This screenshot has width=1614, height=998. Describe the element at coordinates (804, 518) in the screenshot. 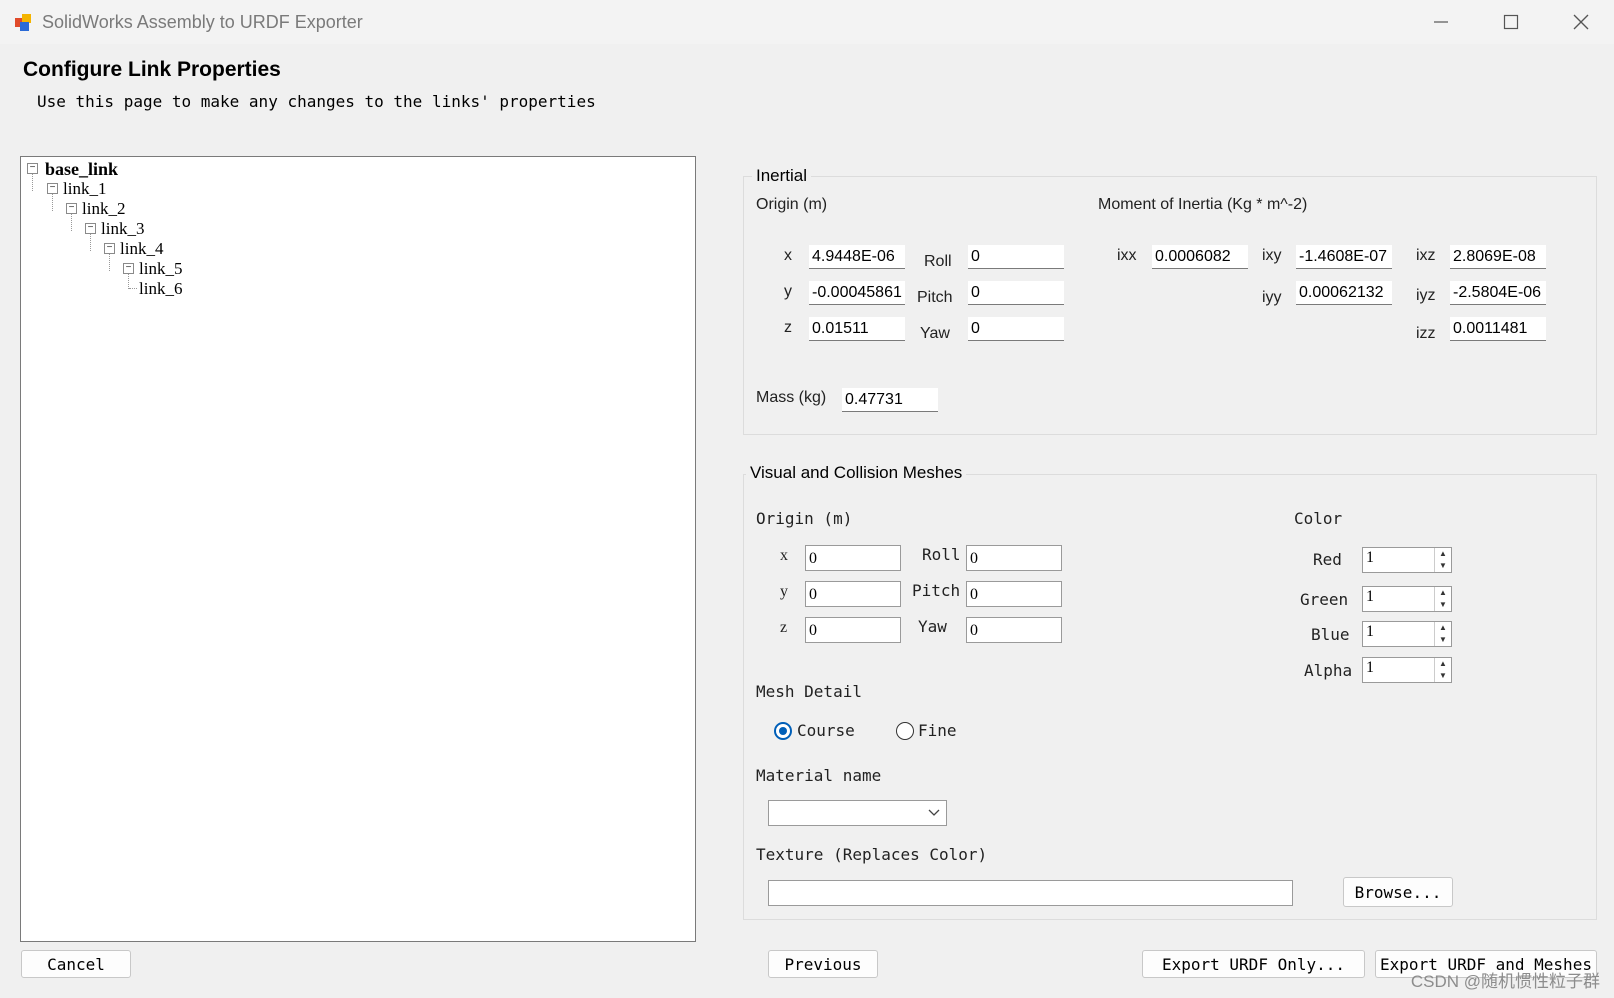

I see `visual-origin-label: Origin (m)` at that location.